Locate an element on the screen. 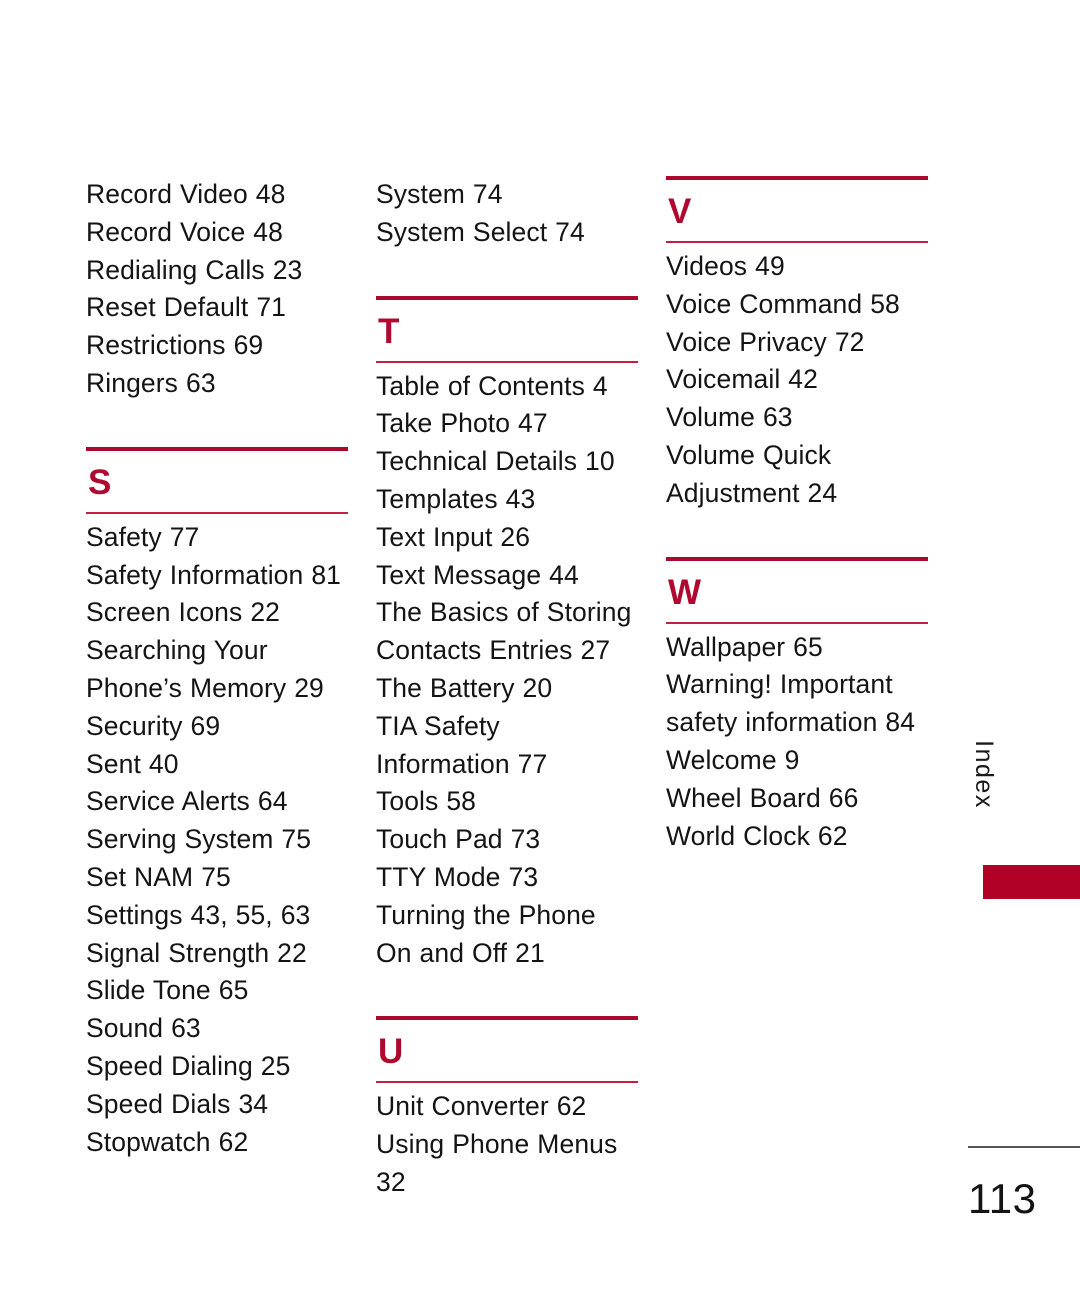 This screenshot has height=1295, width=1080. index-entry: Turning the Phone On and Off 21 is located at coordinates (507, 935).